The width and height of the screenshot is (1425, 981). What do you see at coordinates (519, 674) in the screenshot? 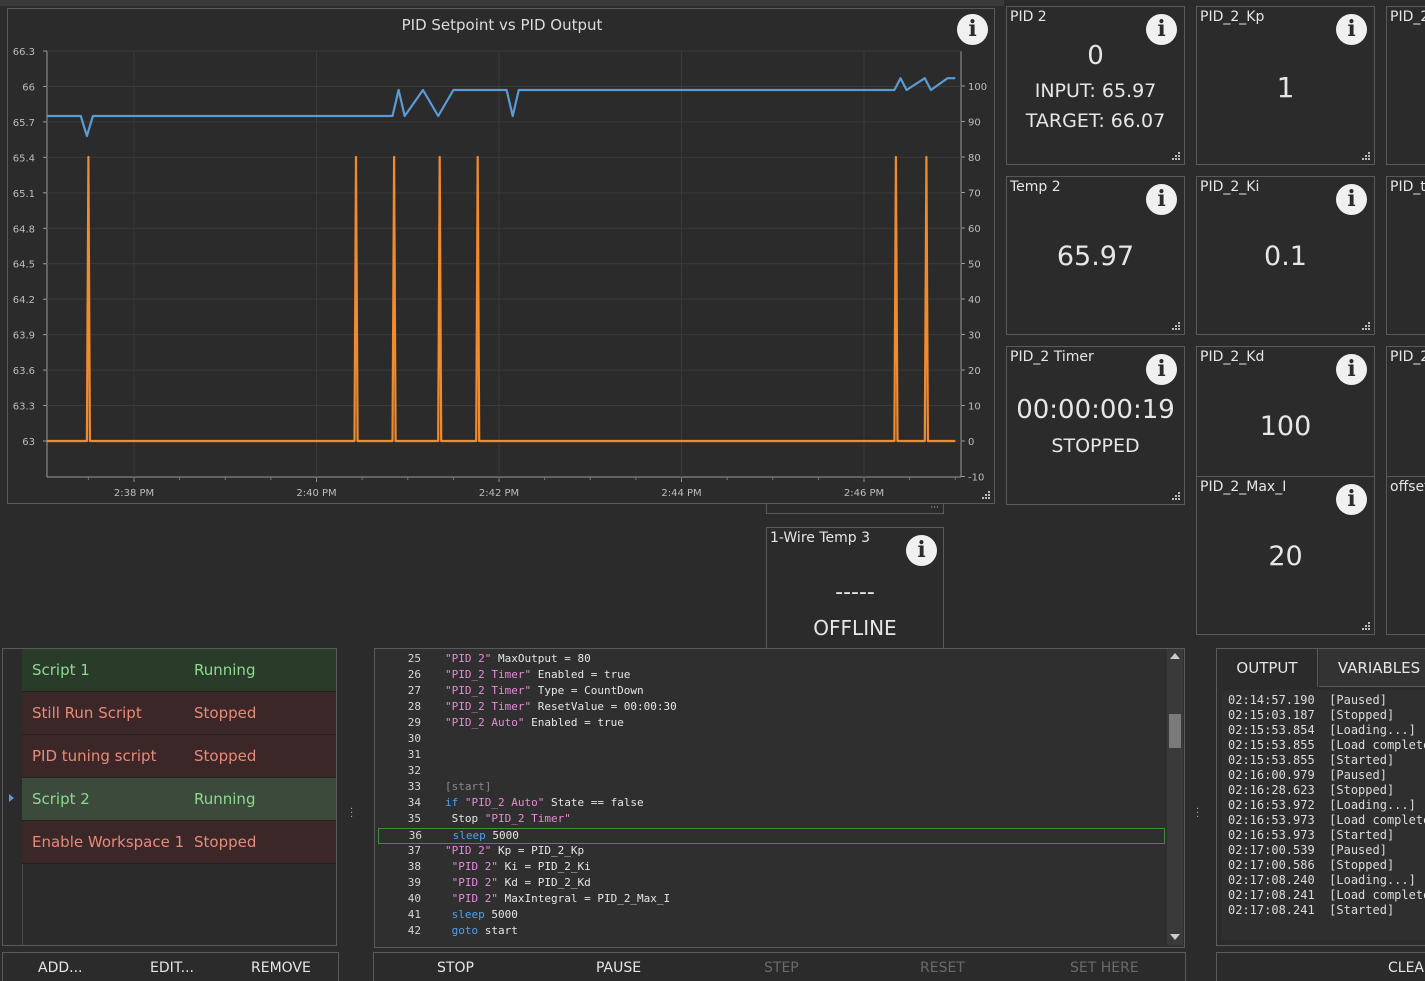
I see `code-line: 26 "PID_2 Timer" Enabled = true` at bounding box center [519, 674].